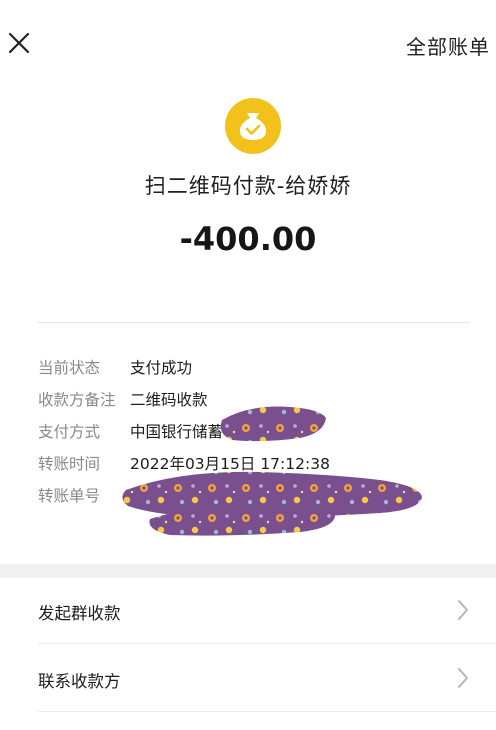 Image resolution: width=496 pixels, height=730 pixels. What do you see at coordinates (248, 611) in the screenshot?
I see `group-collect-button: 发起群收款` at bounding box center [248, 611].